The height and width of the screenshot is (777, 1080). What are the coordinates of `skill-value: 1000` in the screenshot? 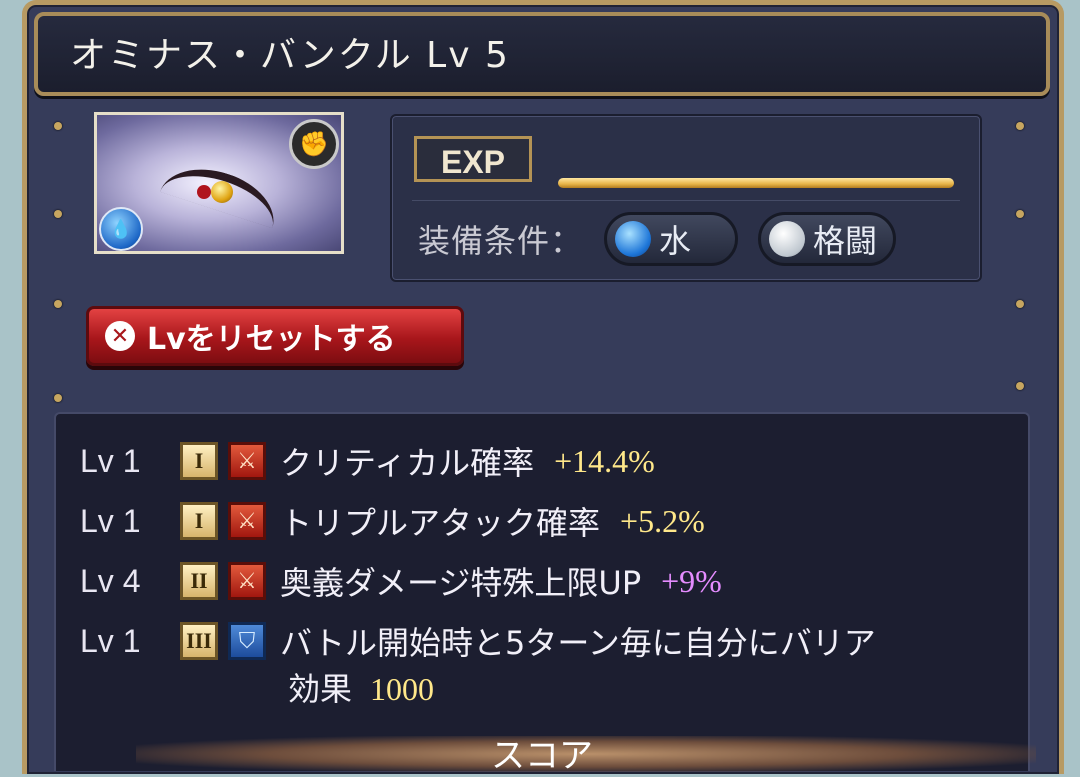 It's located at (402, 689).